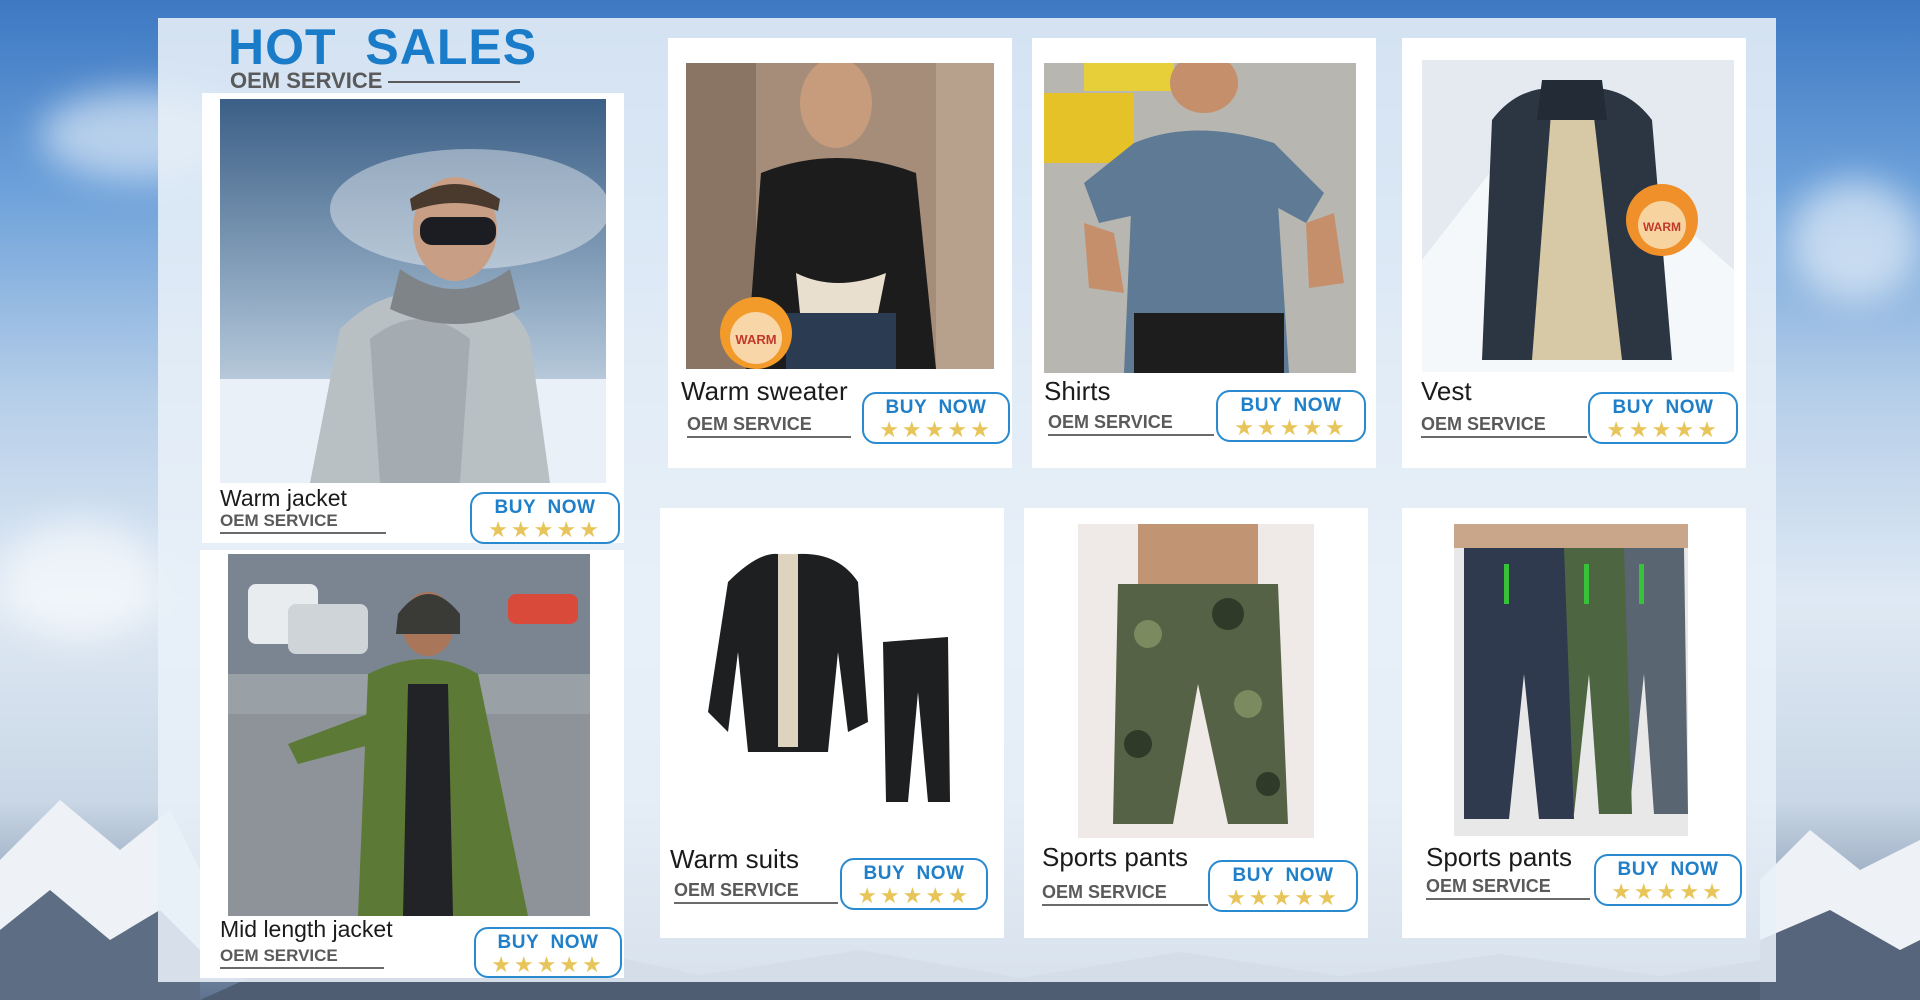  I want to click on product-card-sports-pants-camo: Sports pants OEM SERVICE BUY NOW ★★★★★, so click(1196, 723).